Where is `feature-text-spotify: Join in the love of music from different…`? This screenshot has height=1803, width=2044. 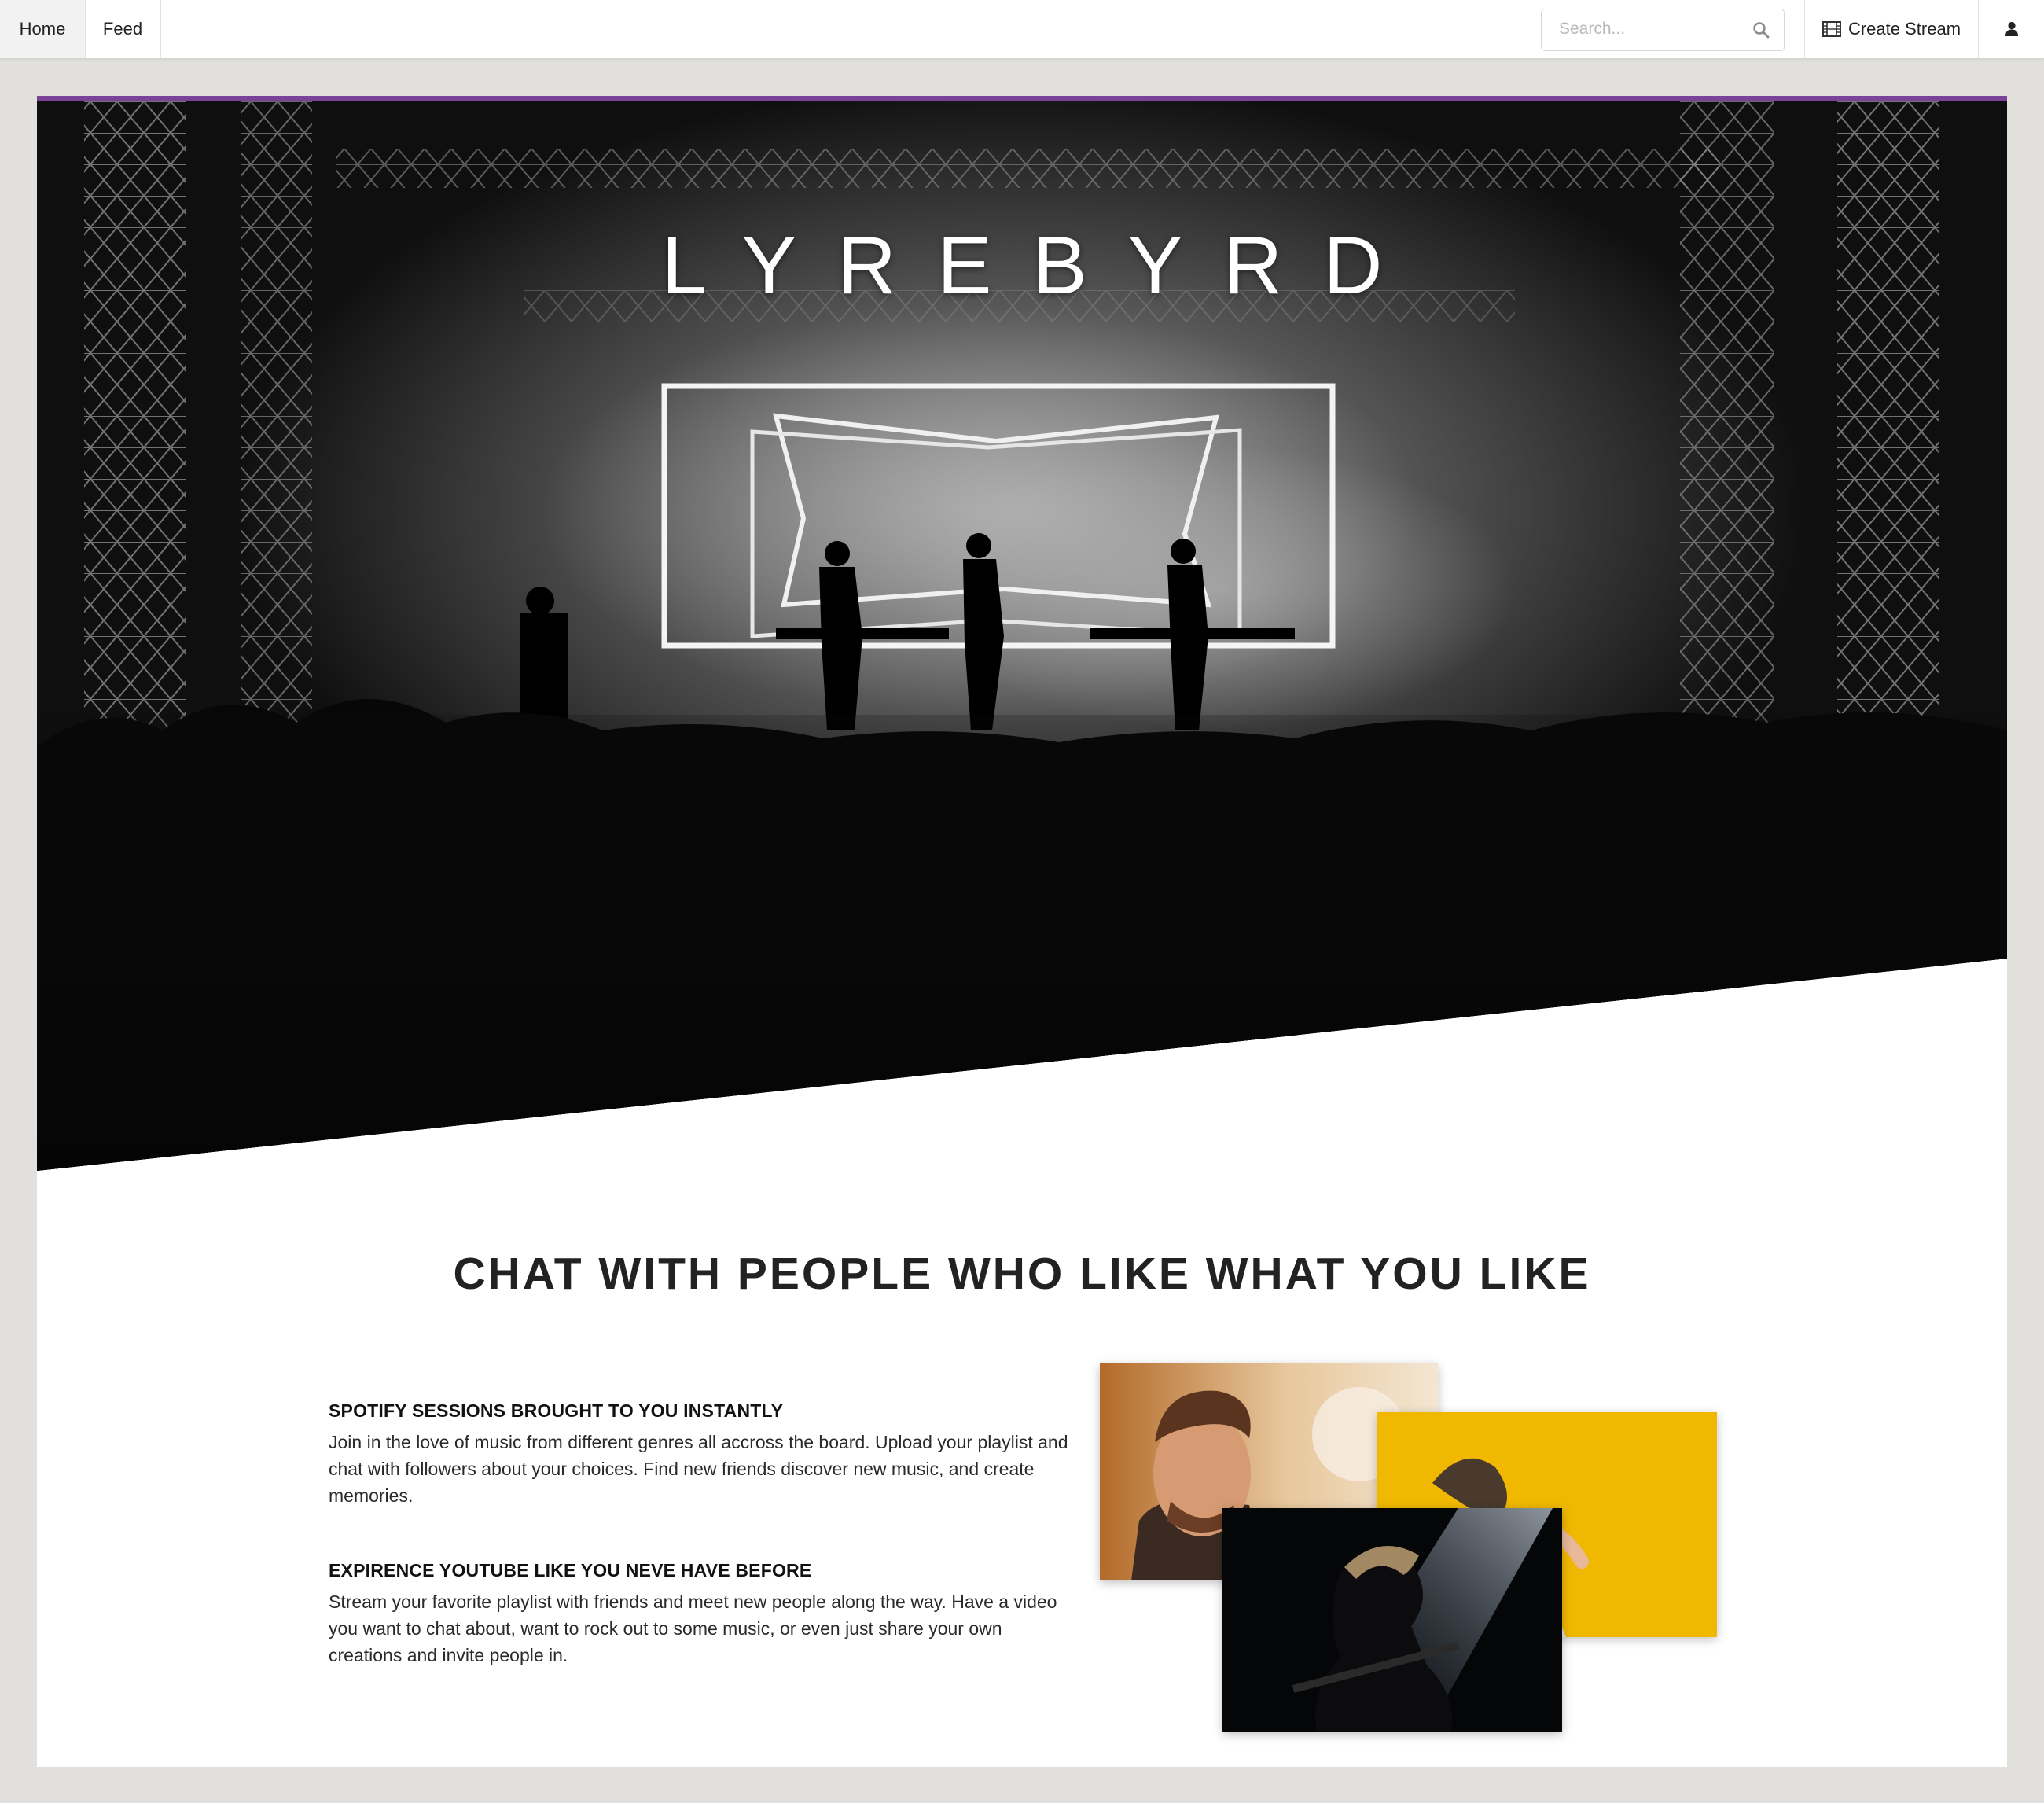 feature-text-spotify: Join in the love of music from different… is located at coordinates (699, 1469).